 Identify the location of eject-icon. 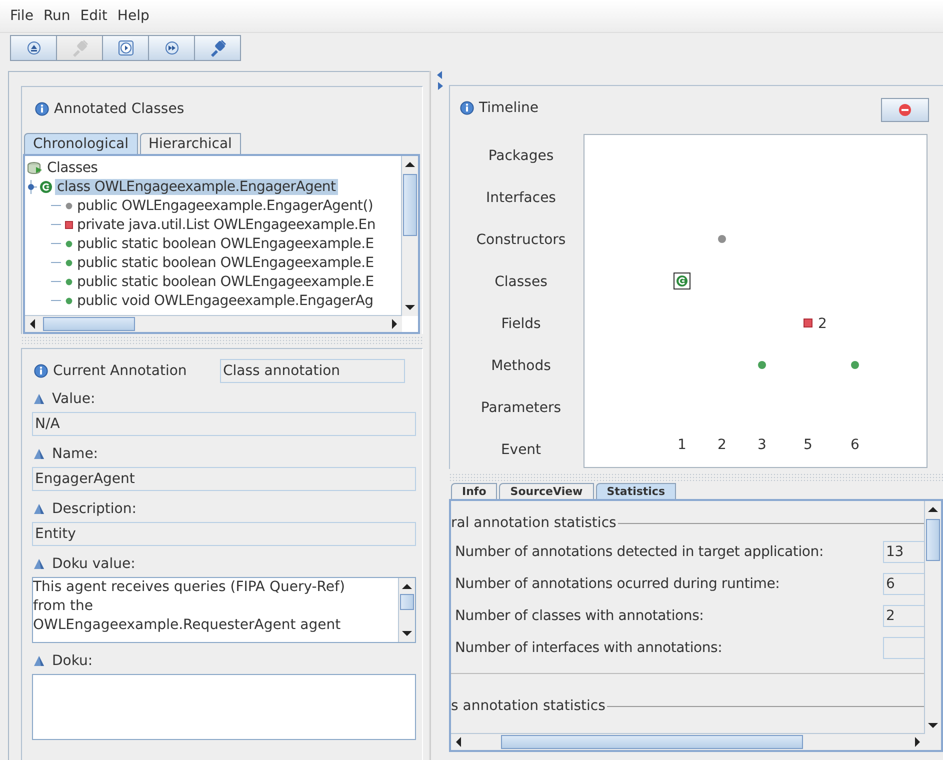
(33, 48).